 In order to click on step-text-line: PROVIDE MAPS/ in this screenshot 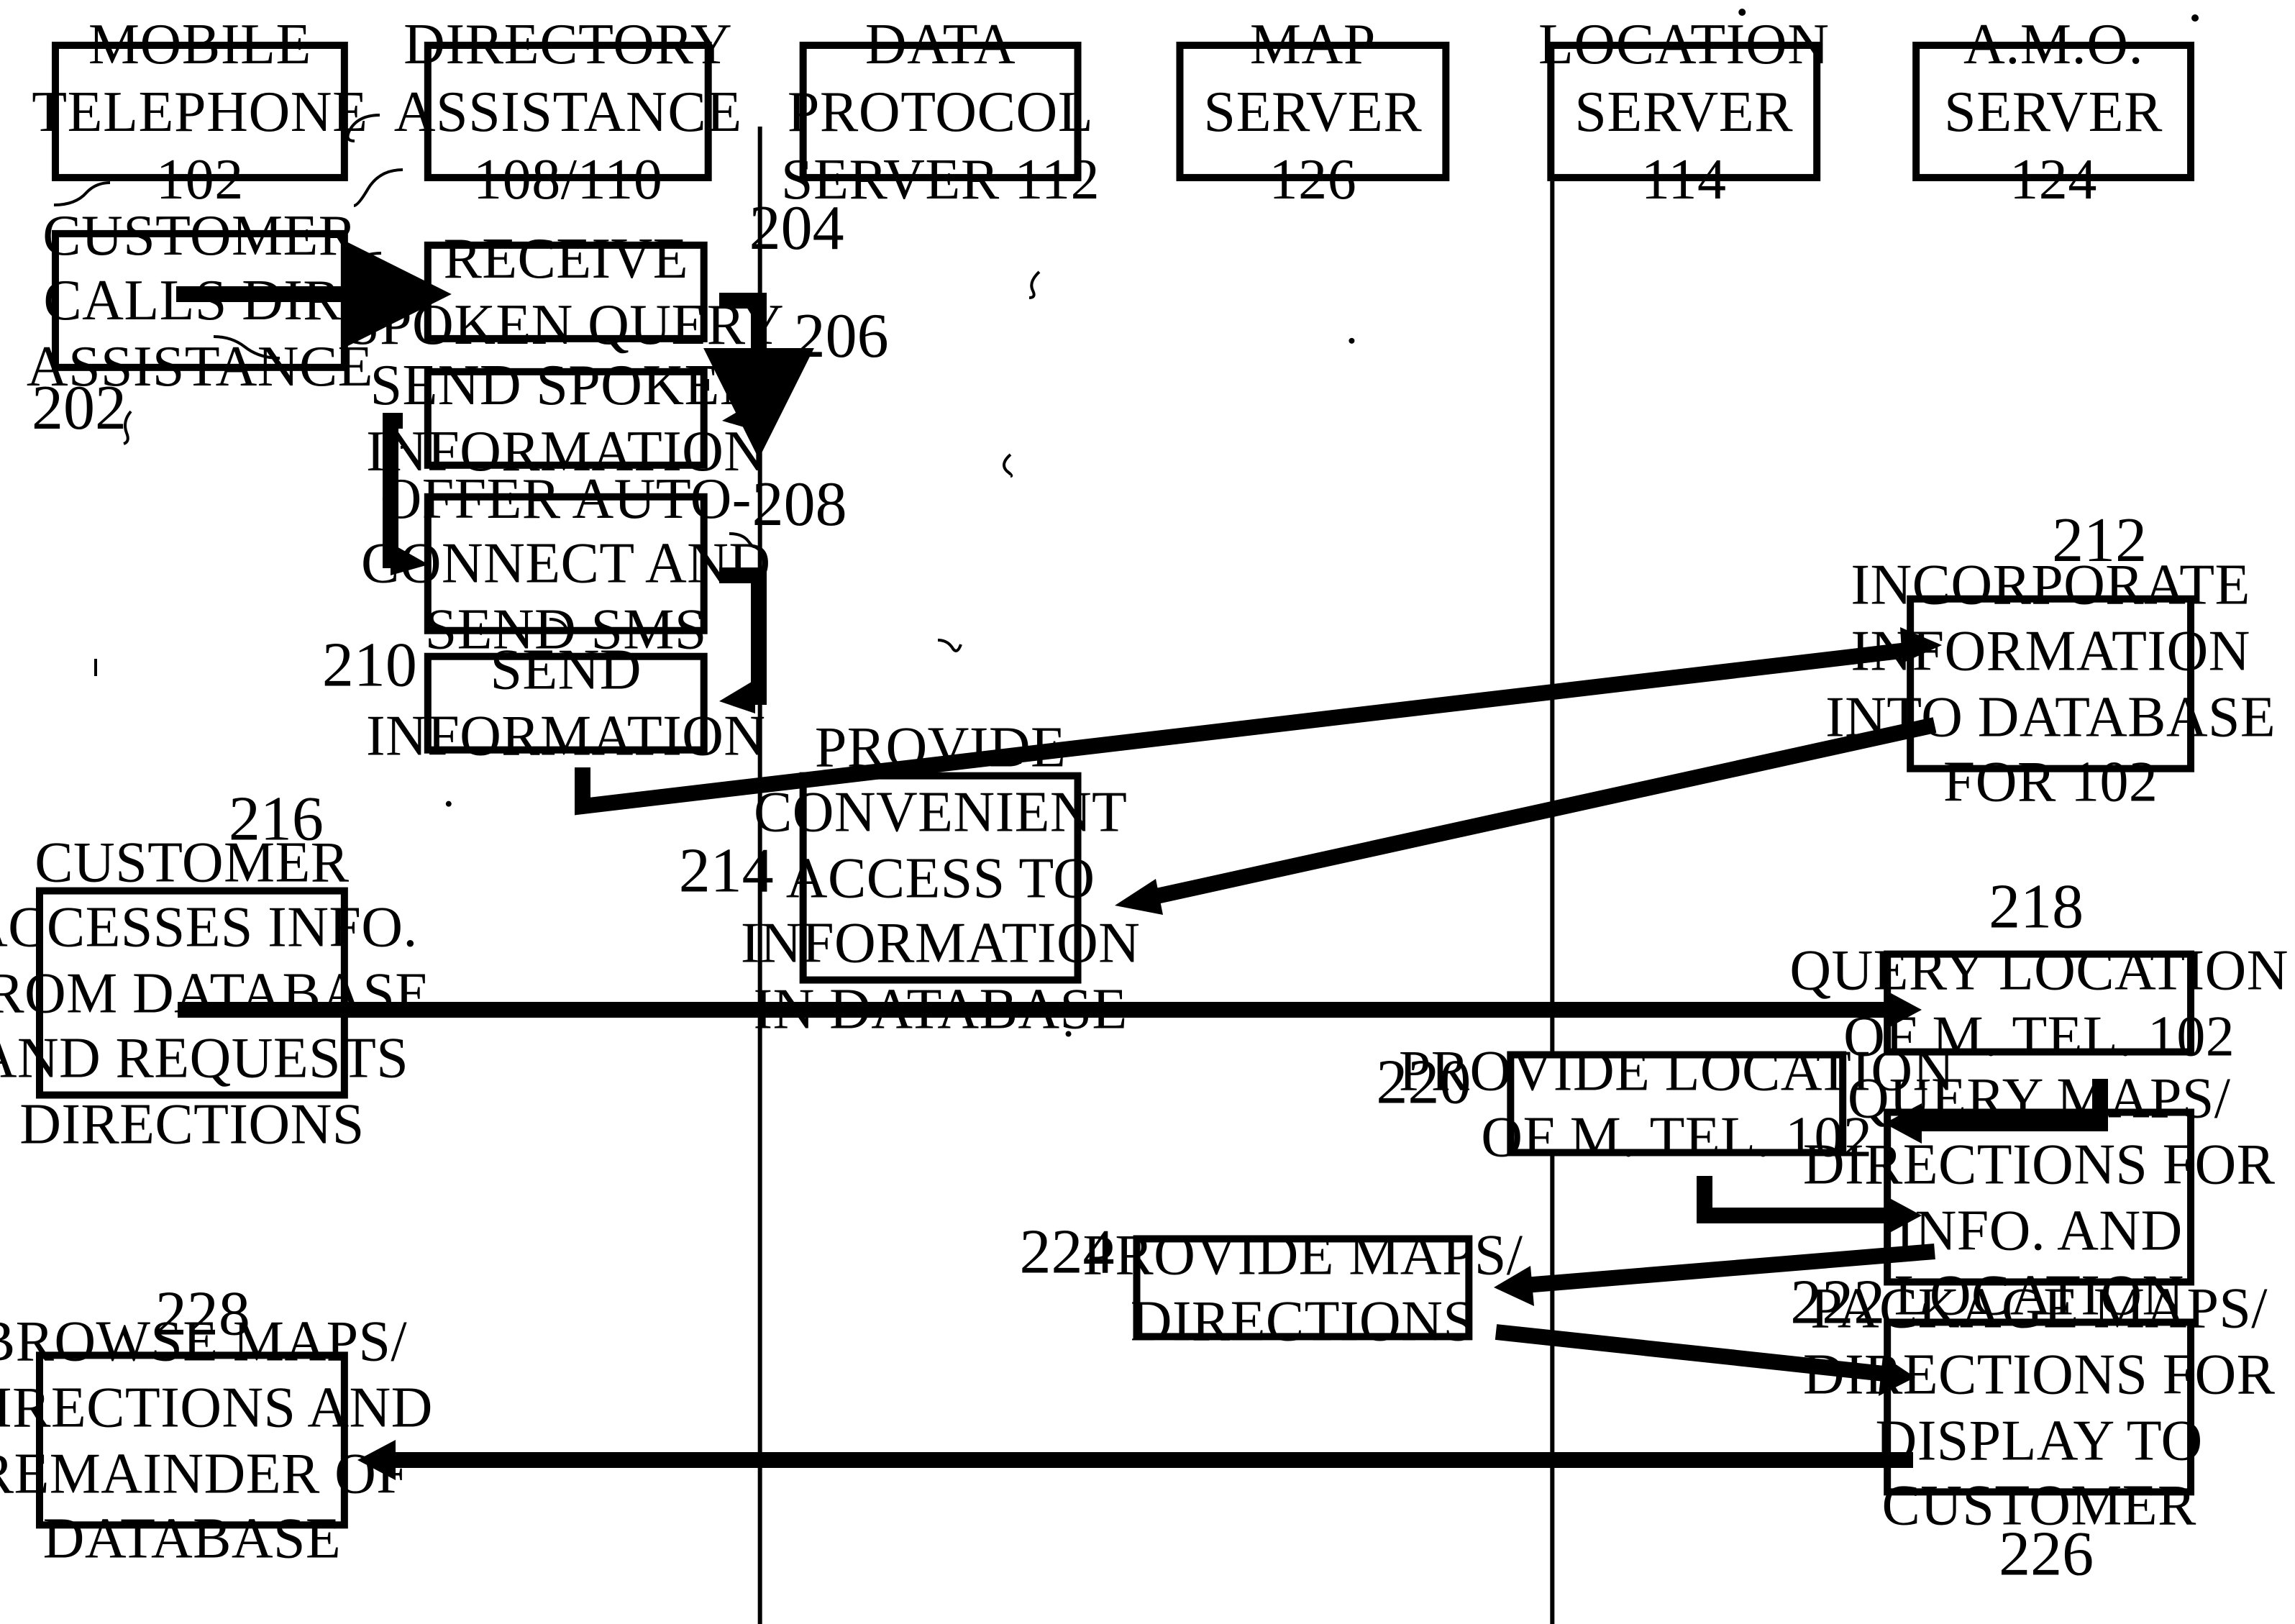, I will do `click(1302, 1254)`.